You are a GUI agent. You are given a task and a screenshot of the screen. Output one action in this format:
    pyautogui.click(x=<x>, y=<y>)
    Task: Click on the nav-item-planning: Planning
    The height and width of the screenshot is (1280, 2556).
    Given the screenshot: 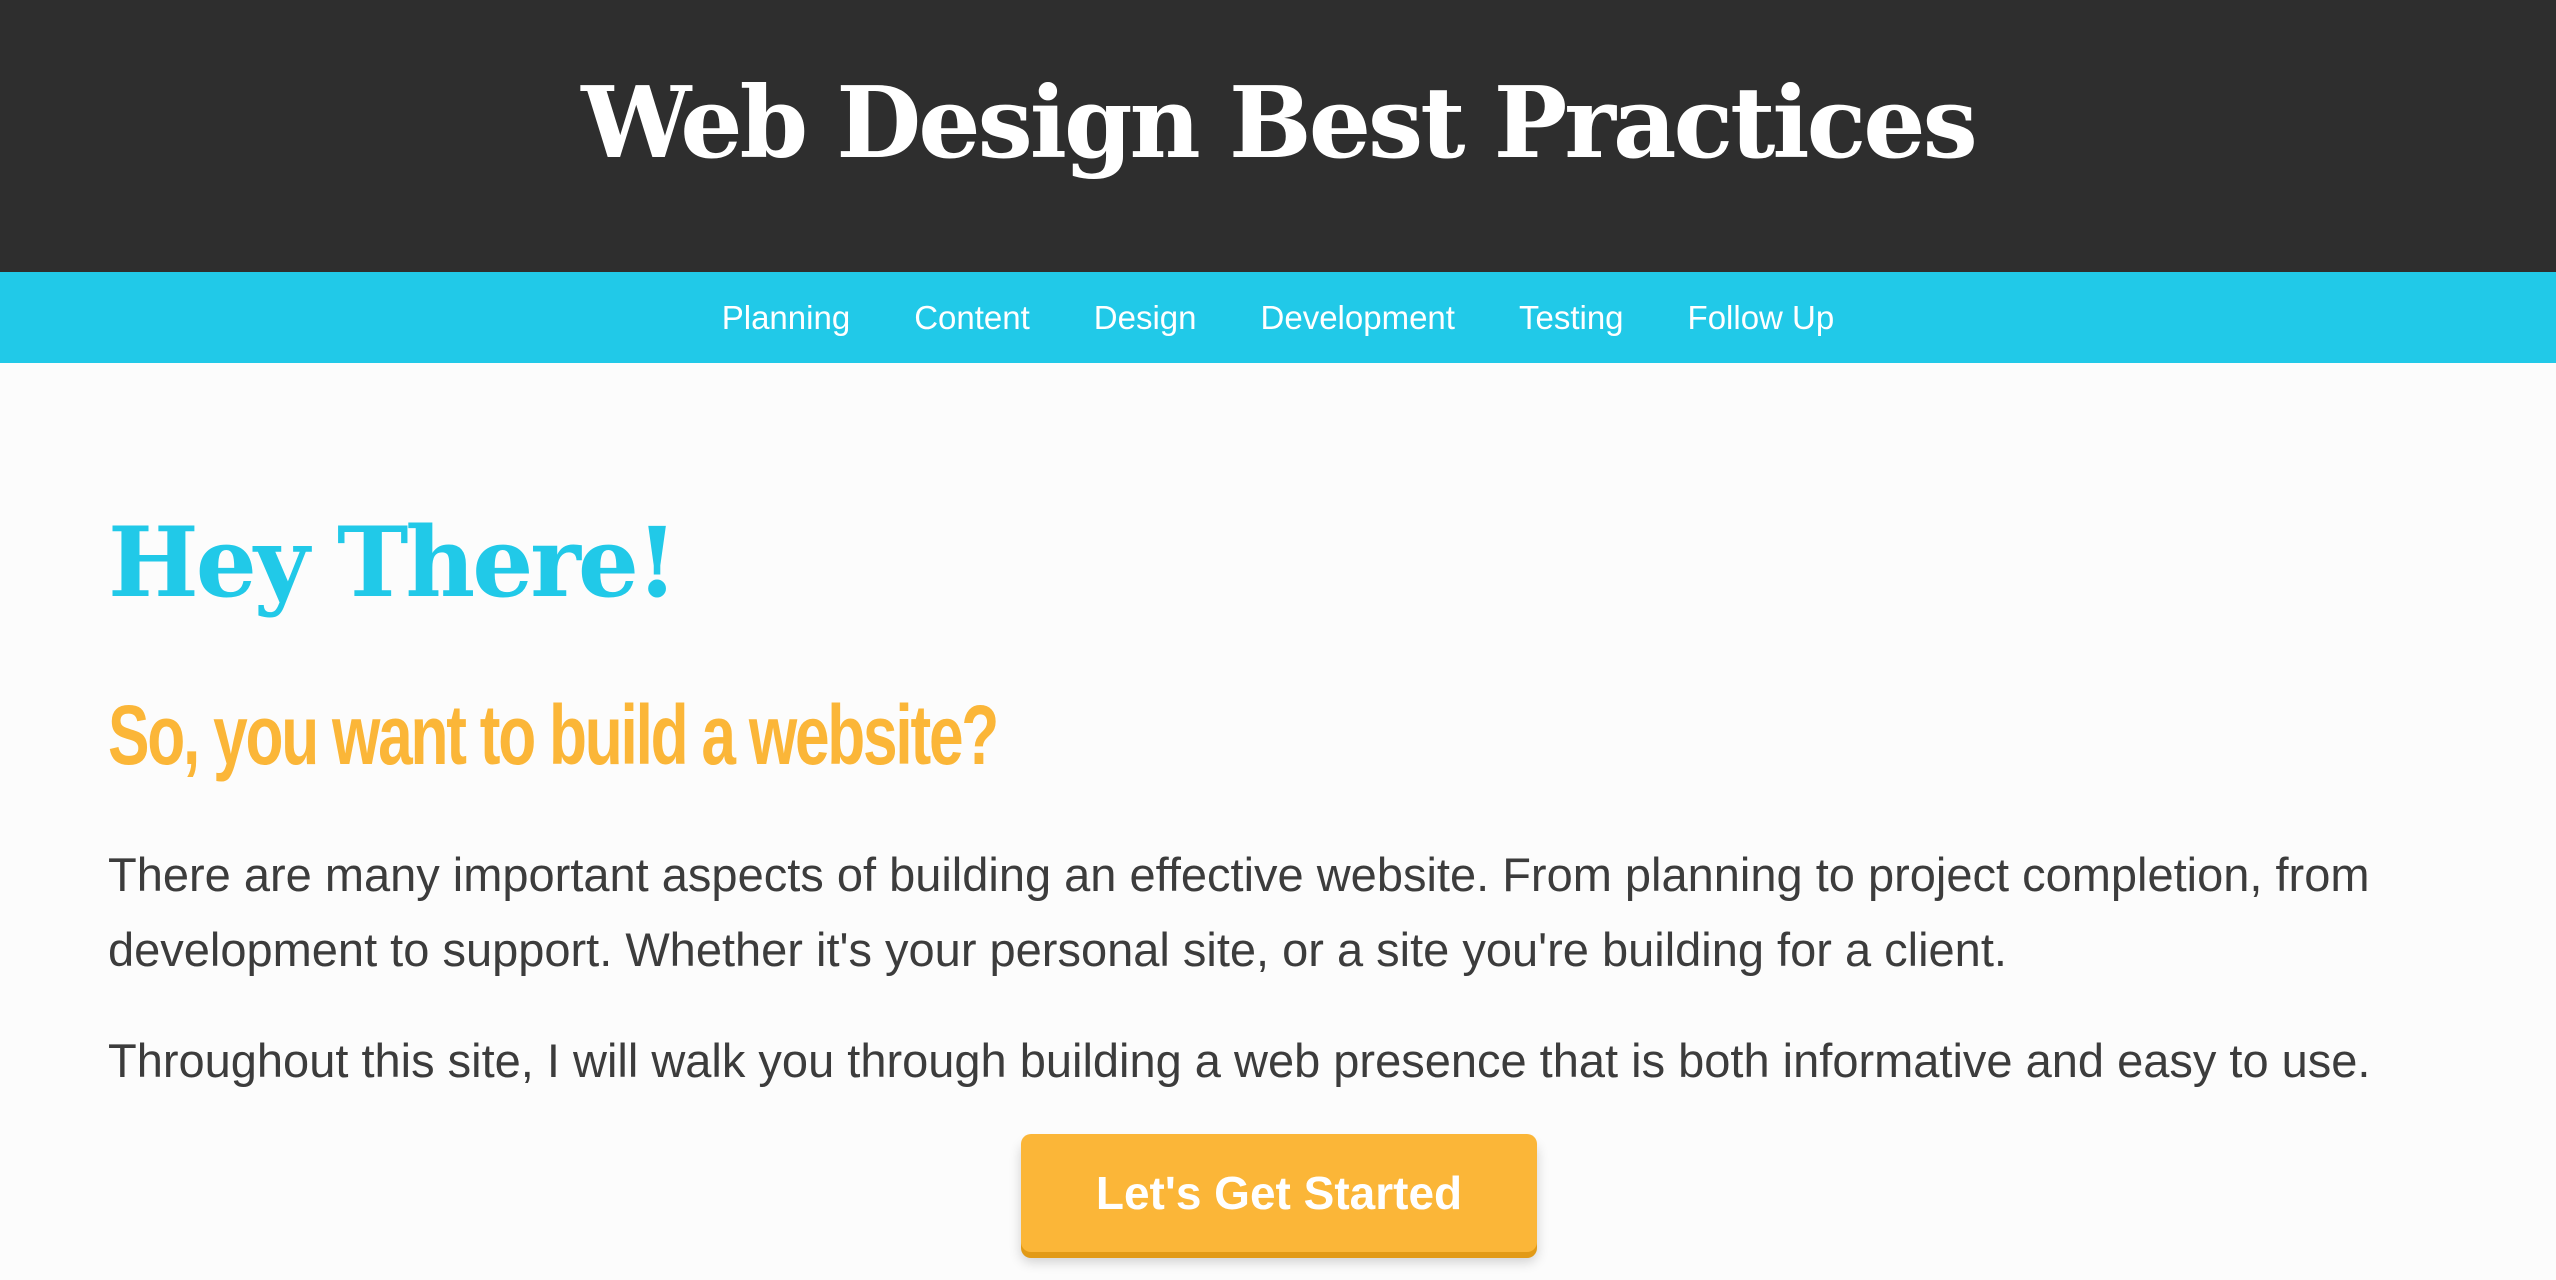 What is the action you would take?
    pyautogui.click(x=786, y=317)
    